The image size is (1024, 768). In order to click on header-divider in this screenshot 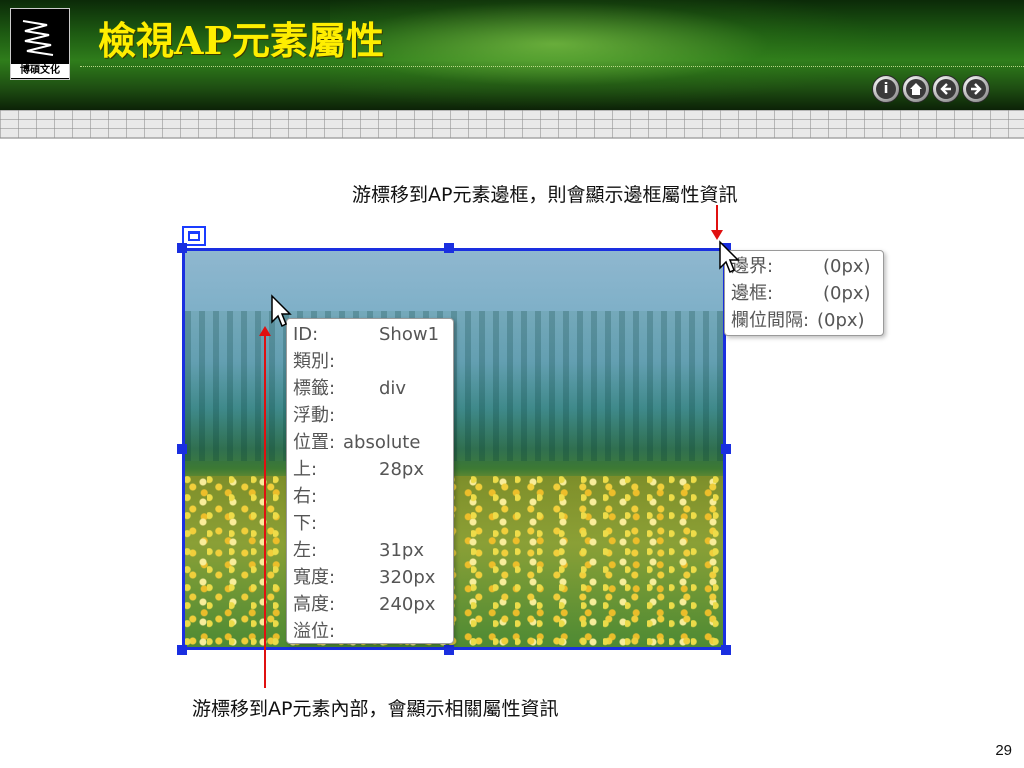, I will do `click(552, 66)`.